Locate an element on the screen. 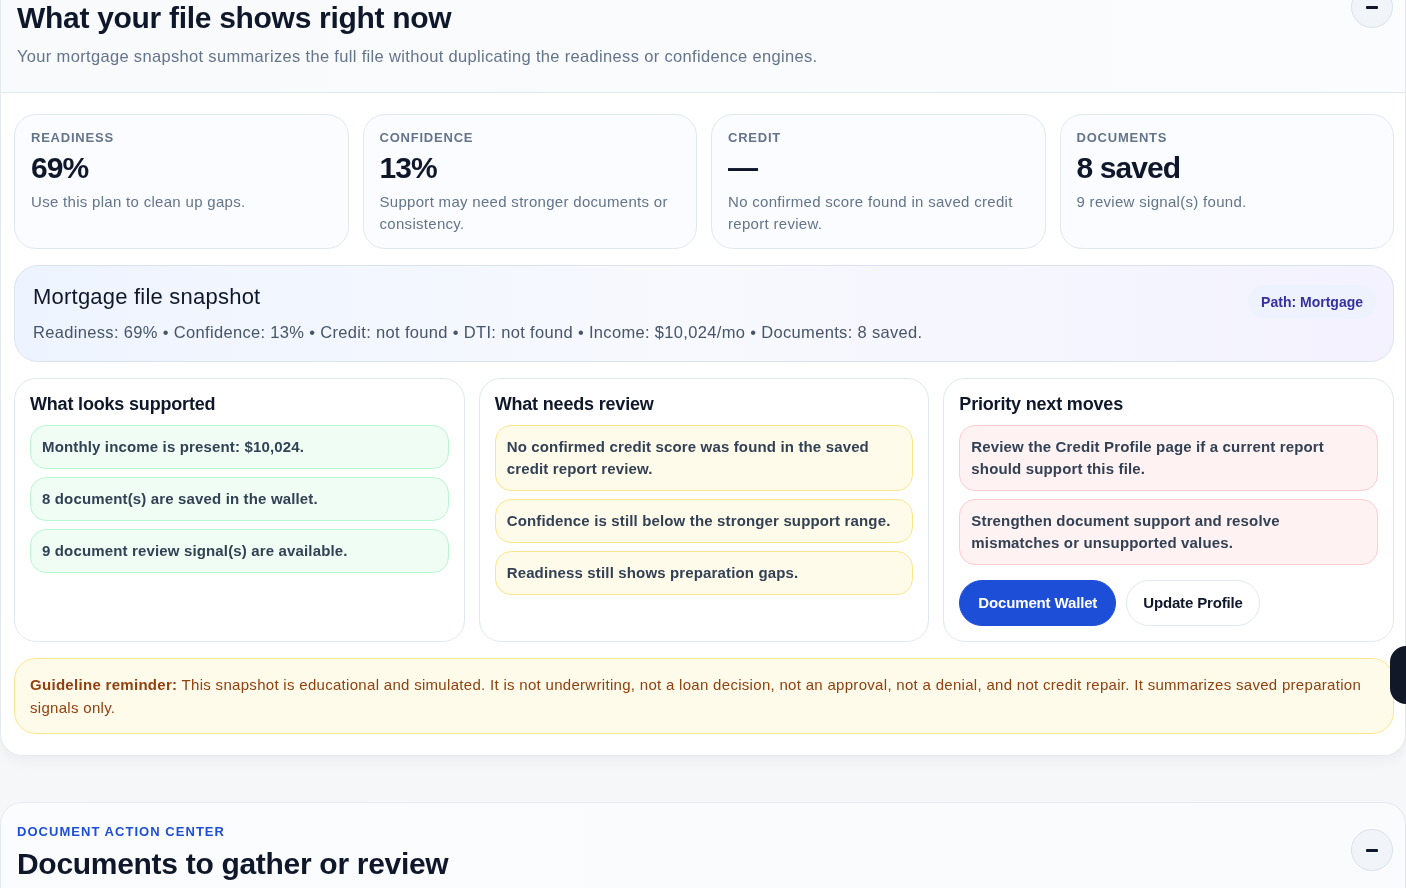 Image resolution: width=1406 pixels, height=888 pixels. review-item: Readiness still shows preparation gaps. is located at coordinates (704, 573).